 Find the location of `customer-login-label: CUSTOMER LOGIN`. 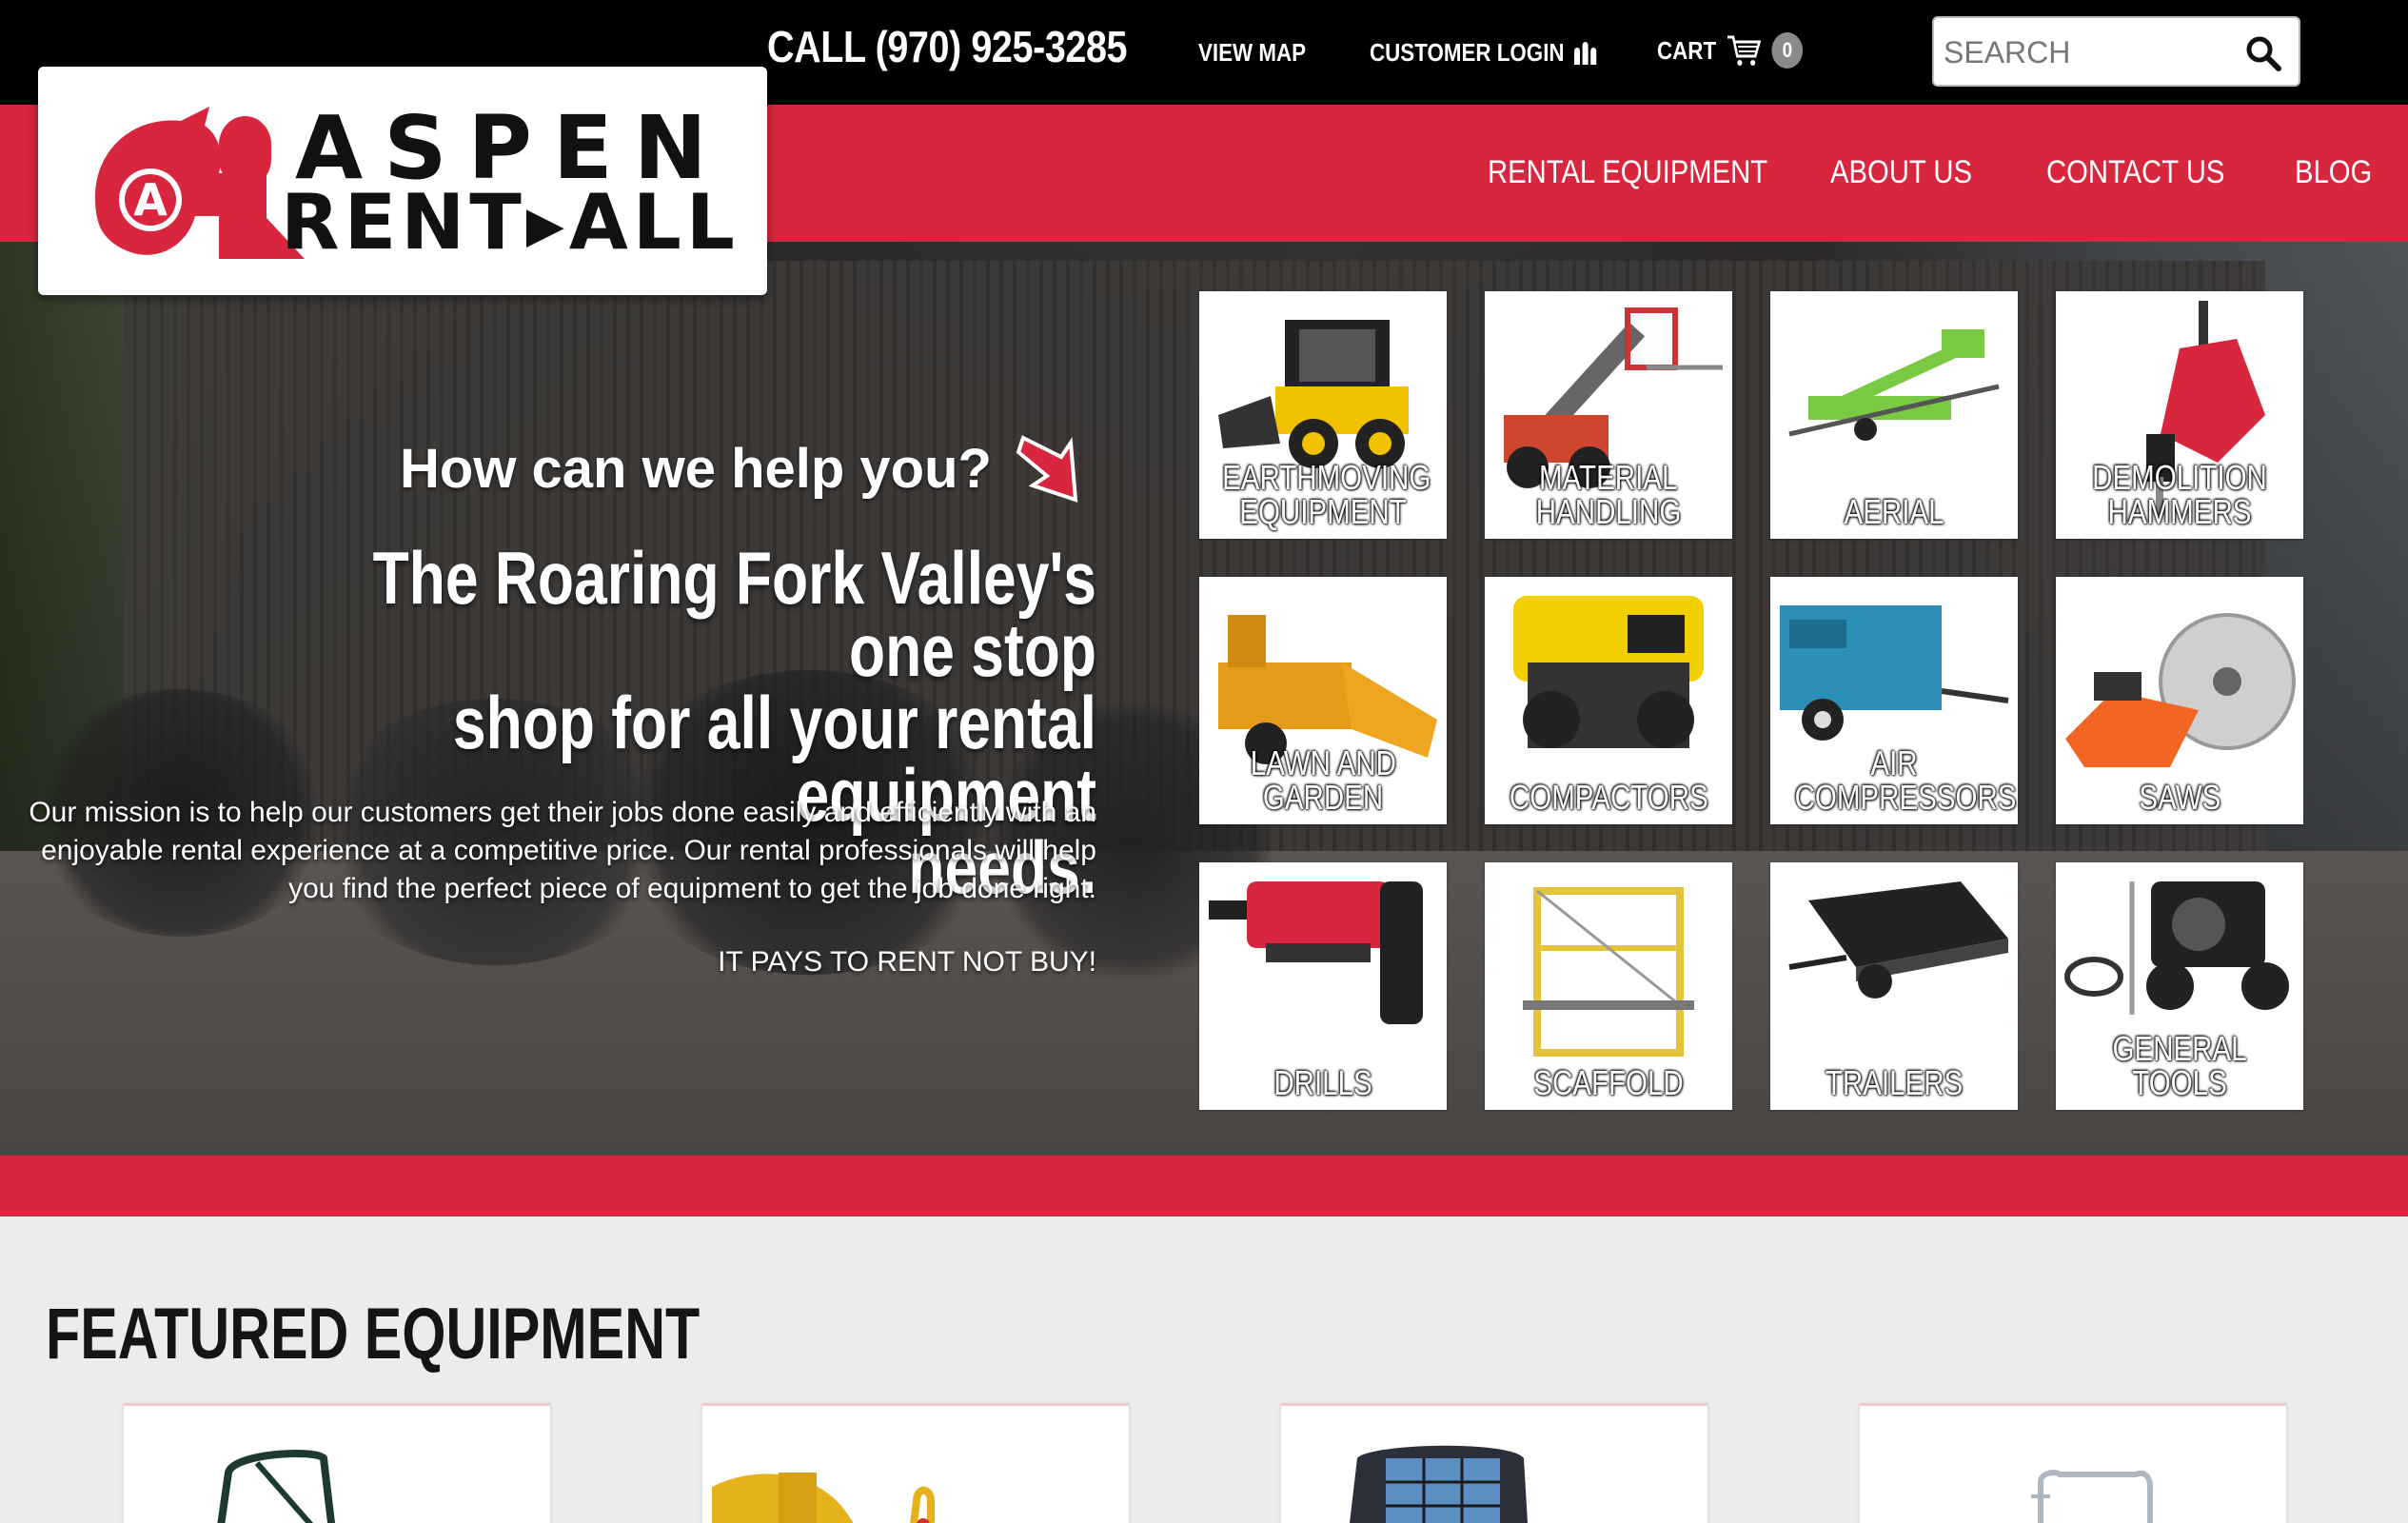

customer-login-label: CUSTOMER LOGIN is located at coordinates (1467, 53).